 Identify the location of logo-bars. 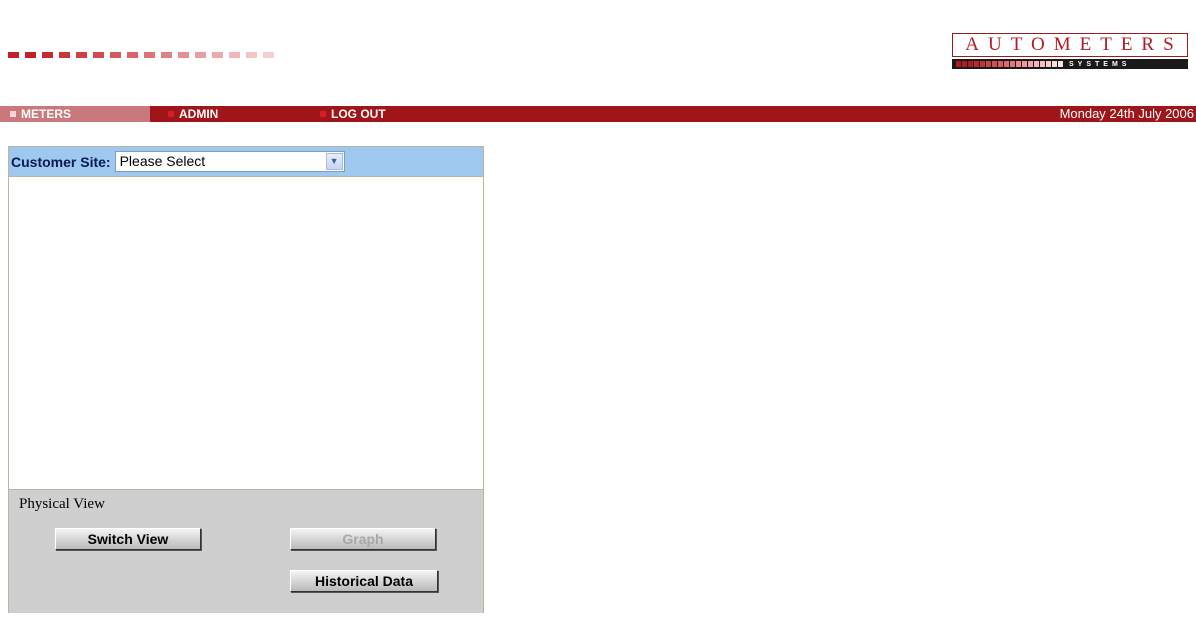
(1009, 64).